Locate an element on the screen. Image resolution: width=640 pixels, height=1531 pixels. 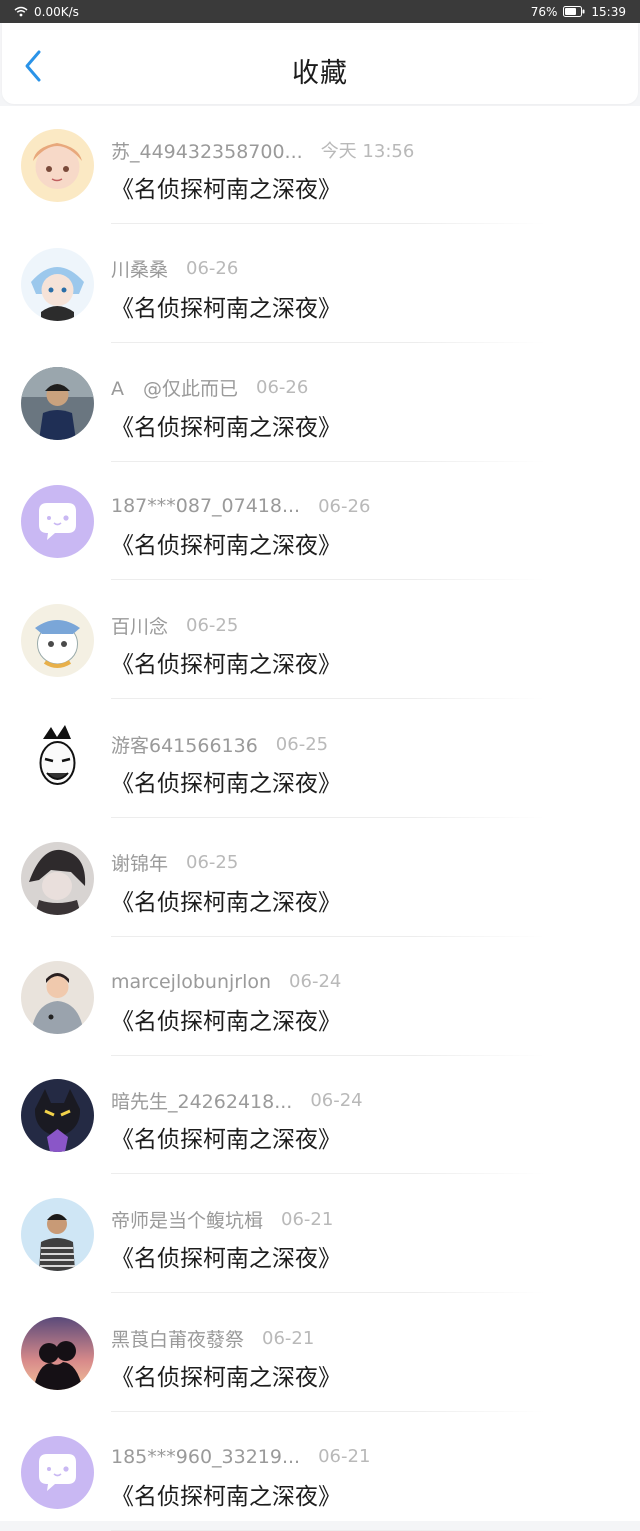
item-meta: A @仅此而已 06-26 is located at coordinates (209, 388).